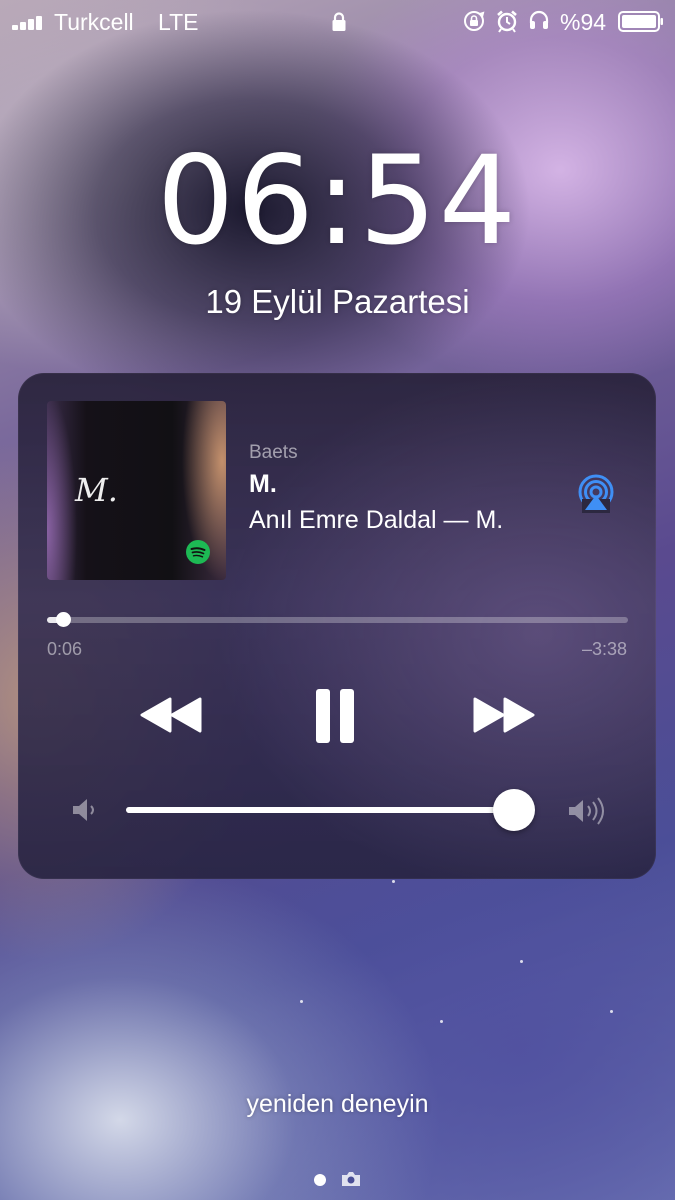 Image resolution: width=675 pixels, height=1200 pixels. Describe the element at coordinates (640, 21) in the screenshot. I see `battery-icon` at that location.